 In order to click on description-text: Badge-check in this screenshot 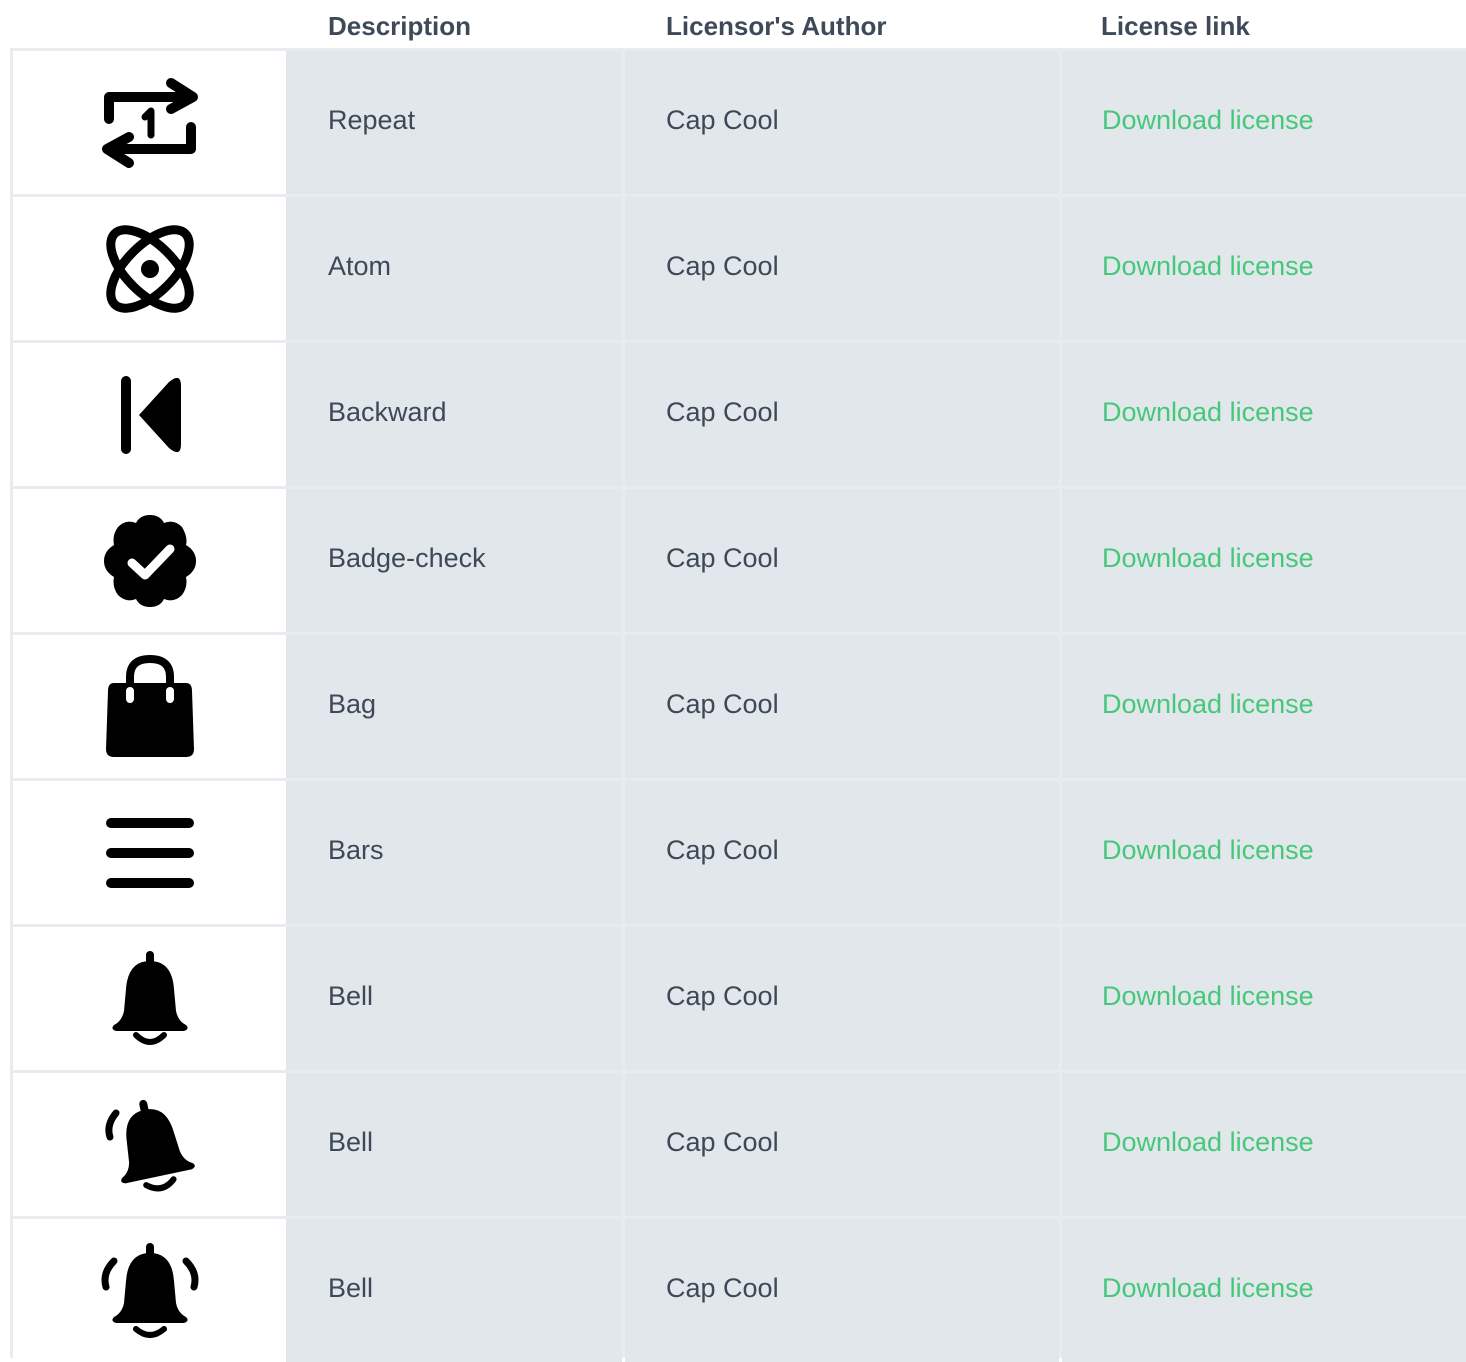, I will do `click(407, 558)`.